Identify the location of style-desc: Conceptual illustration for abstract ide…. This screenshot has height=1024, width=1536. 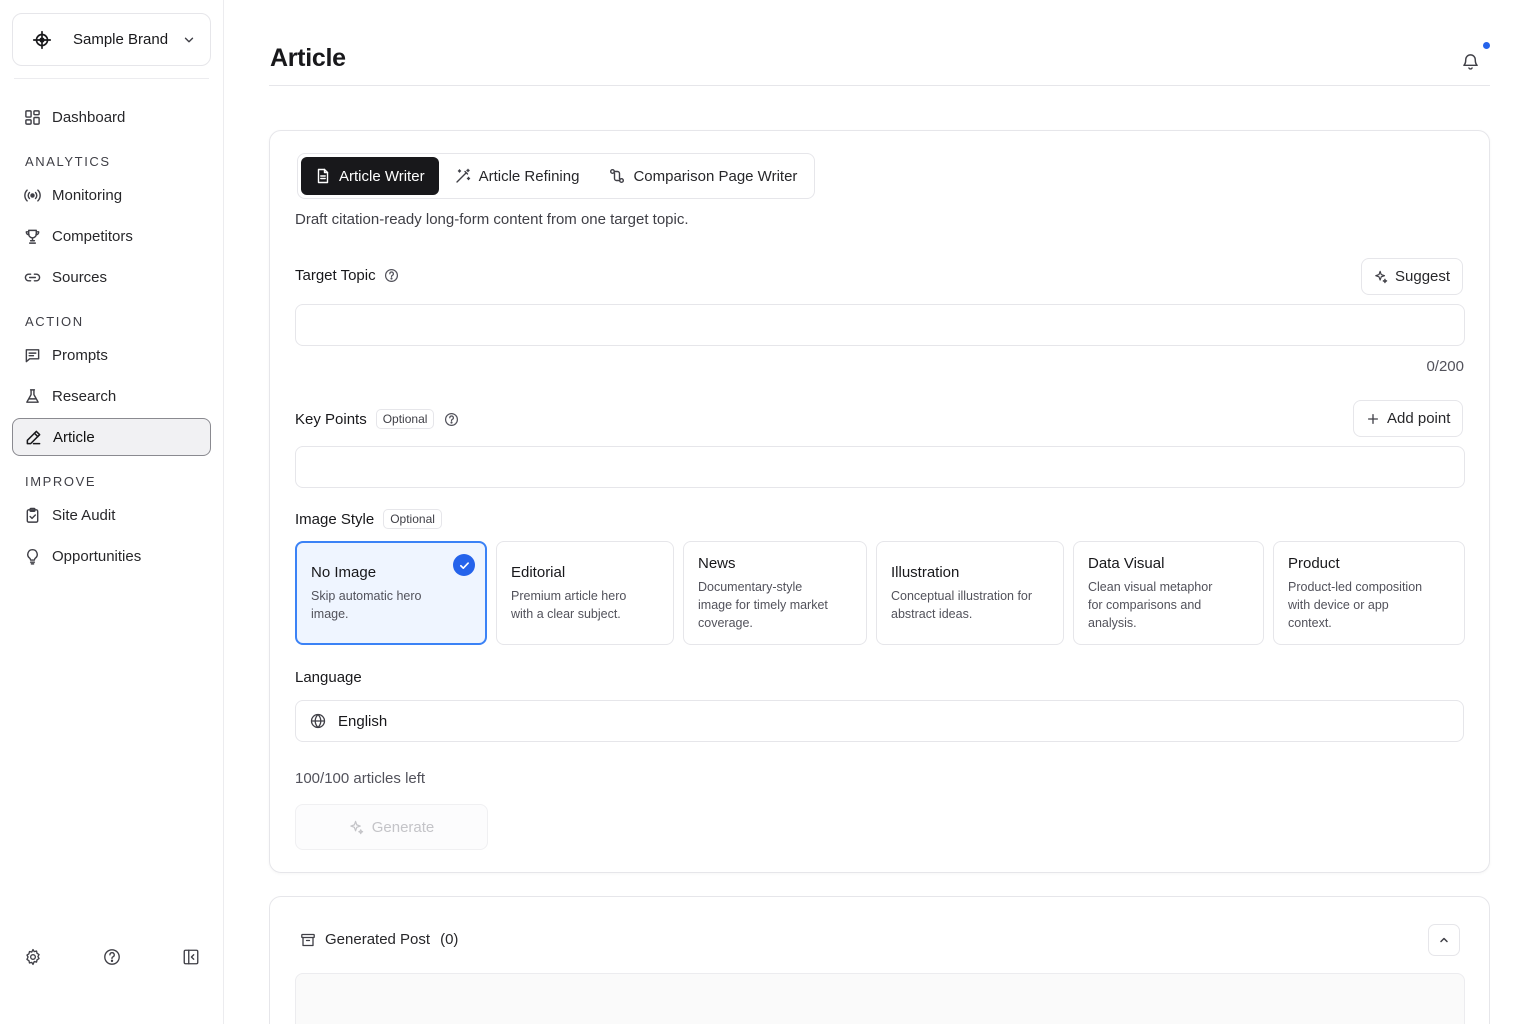
(962, 604).